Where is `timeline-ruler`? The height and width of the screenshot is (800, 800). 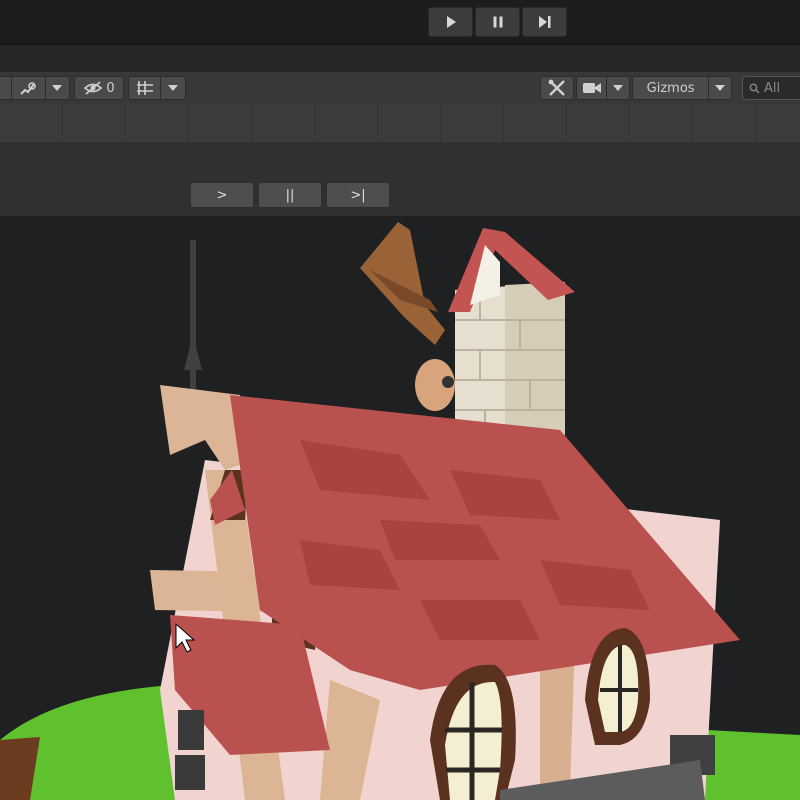 timeline-ruler is located at coordinates (400, 123).